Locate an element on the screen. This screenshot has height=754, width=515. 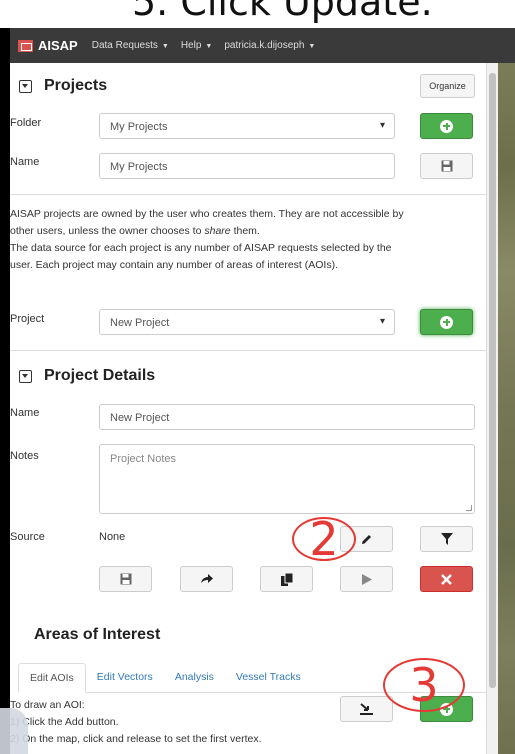
project-label: Project is located at coordinates (27, 319).